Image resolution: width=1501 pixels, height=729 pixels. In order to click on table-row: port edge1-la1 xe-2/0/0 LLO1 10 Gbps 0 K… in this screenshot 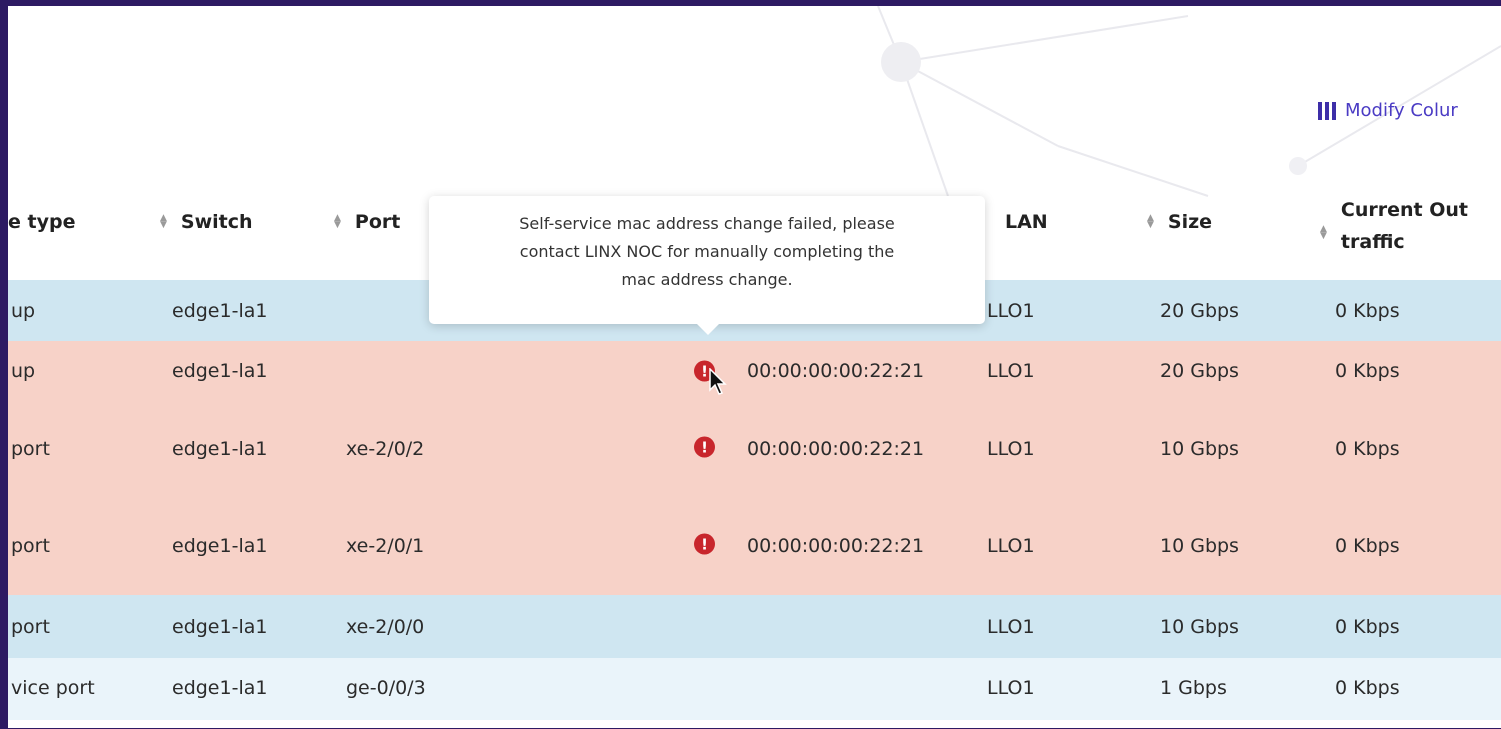, I will do `click(754, 626)`.